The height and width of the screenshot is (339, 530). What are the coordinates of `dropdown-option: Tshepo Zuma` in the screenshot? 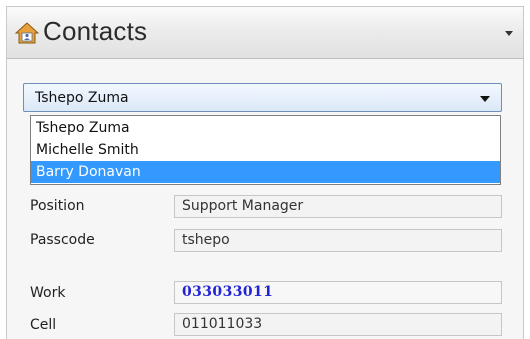 It's located at (265, 128).